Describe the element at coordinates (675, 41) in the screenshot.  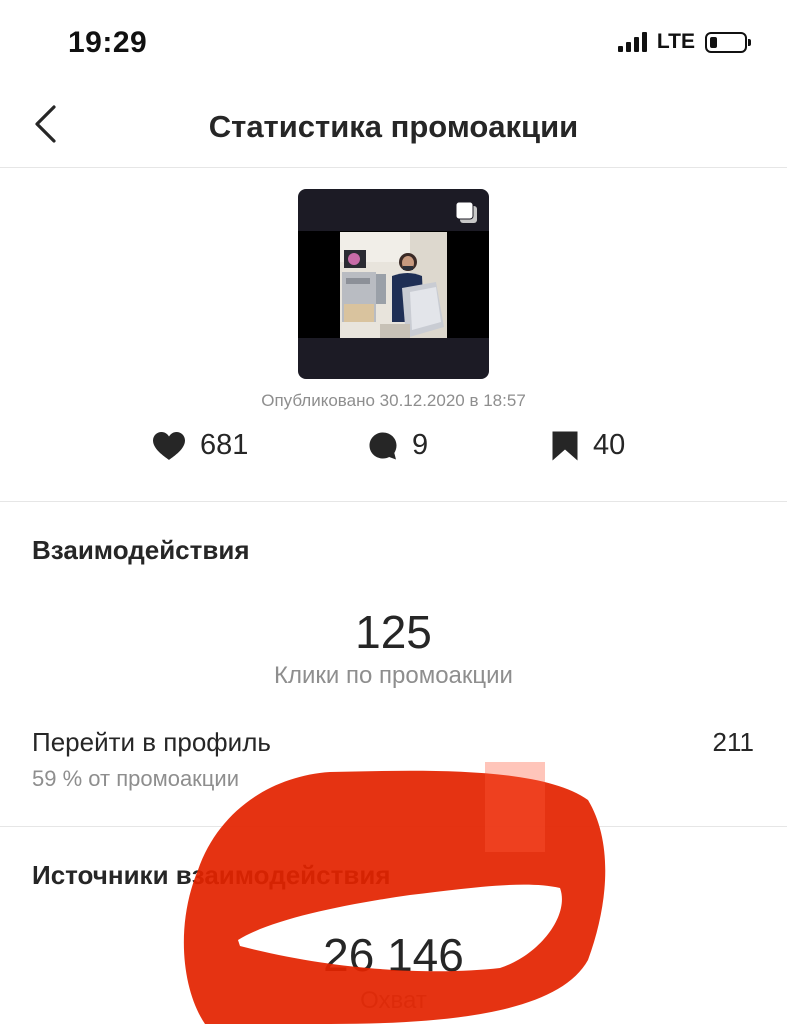
I see `network-type: LTE` at that location.